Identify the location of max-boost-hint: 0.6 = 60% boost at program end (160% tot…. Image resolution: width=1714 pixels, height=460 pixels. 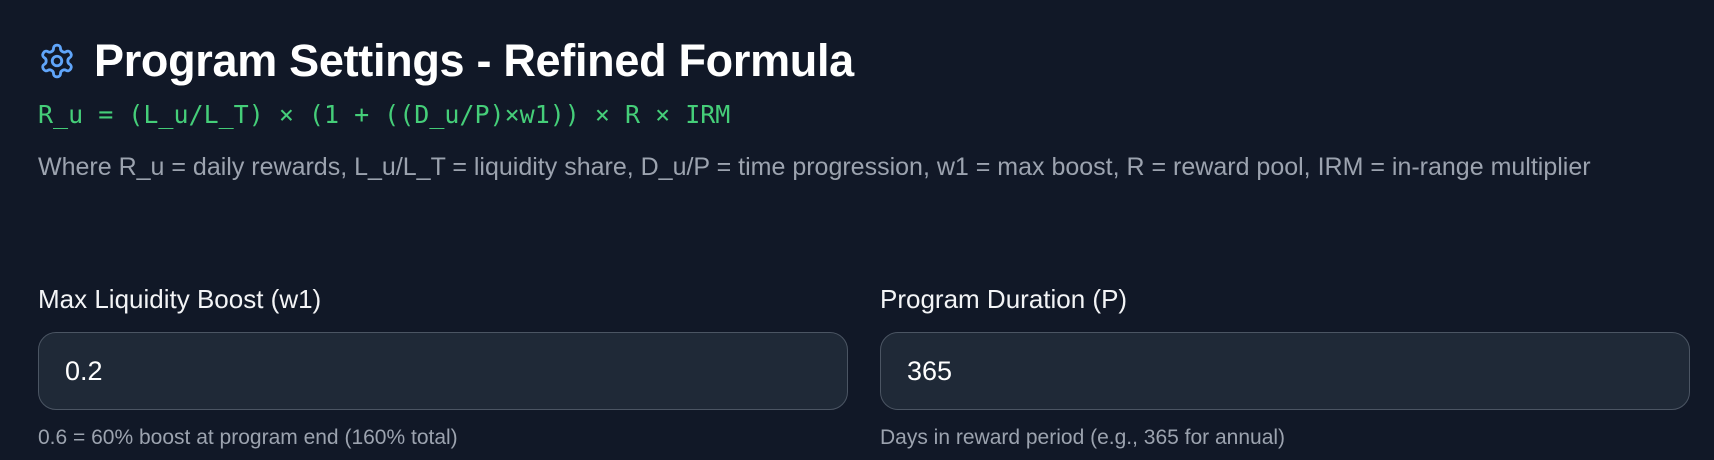
(248, 437).